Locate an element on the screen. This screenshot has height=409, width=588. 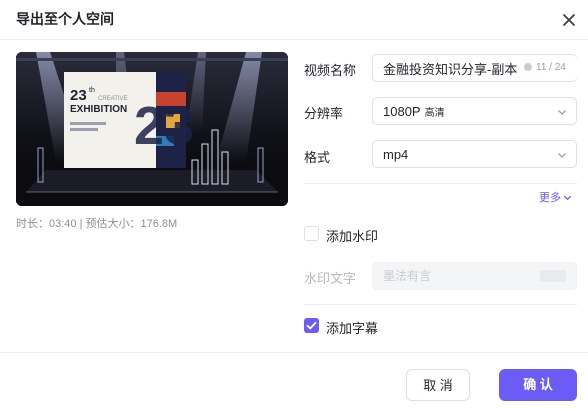
watermark-char-count is located at coordinates (553, 276).